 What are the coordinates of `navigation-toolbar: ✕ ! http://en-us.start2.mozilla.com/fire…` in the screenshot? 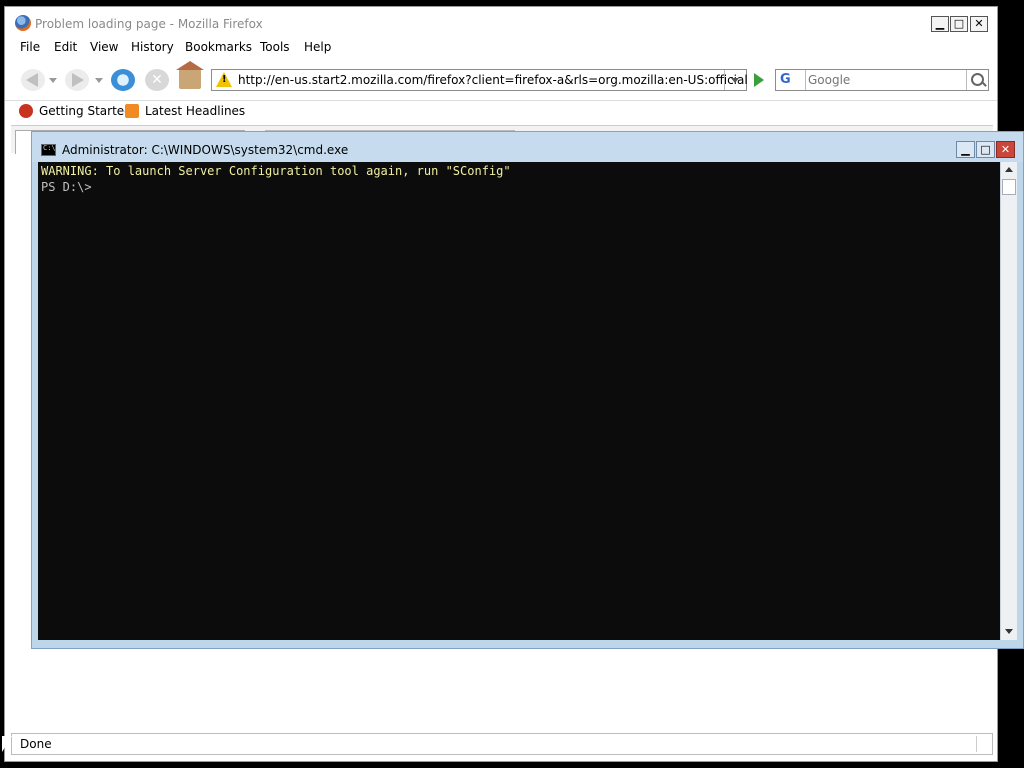 It's located at (499, 78).